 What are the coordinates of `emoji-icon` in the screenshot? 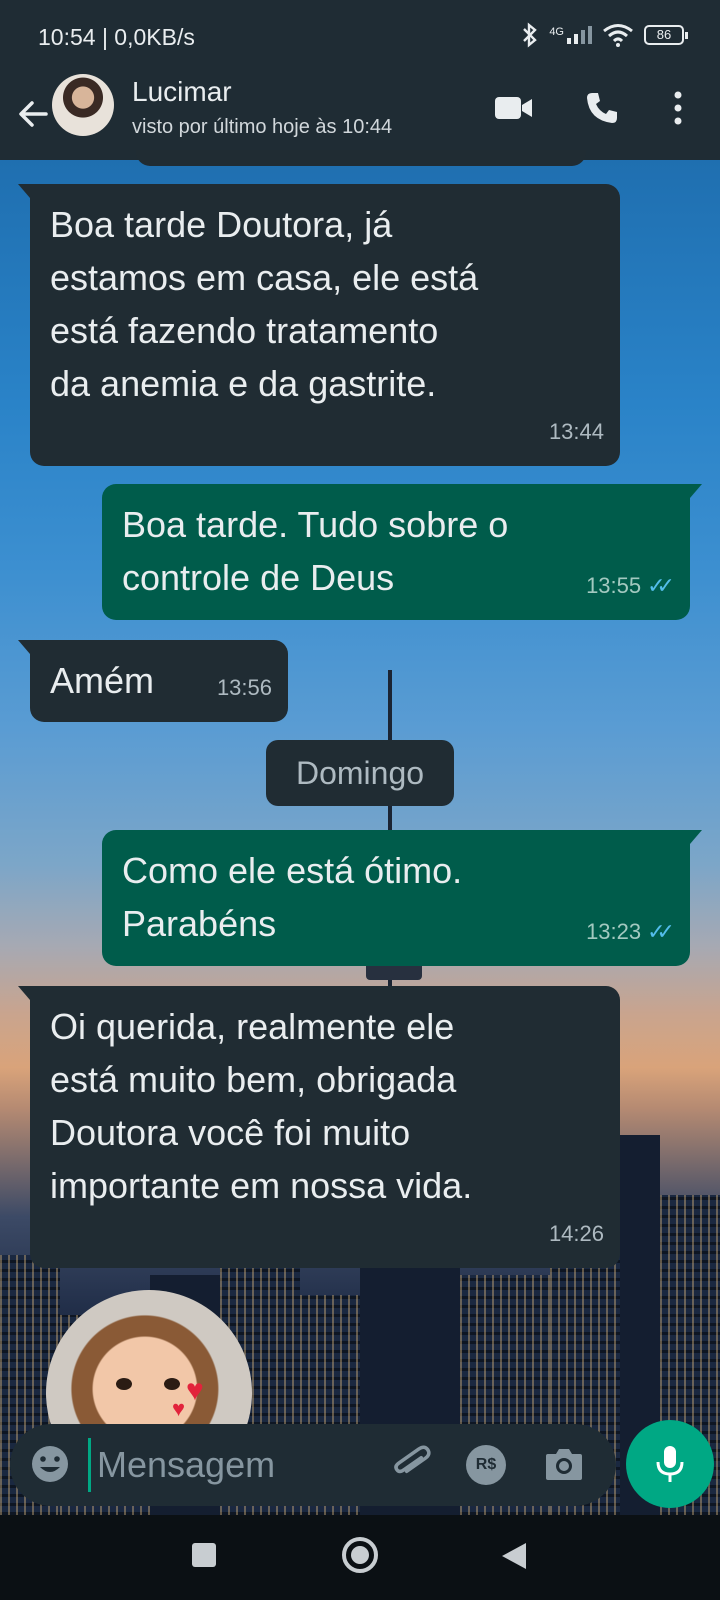 It's located at (50, 1464).